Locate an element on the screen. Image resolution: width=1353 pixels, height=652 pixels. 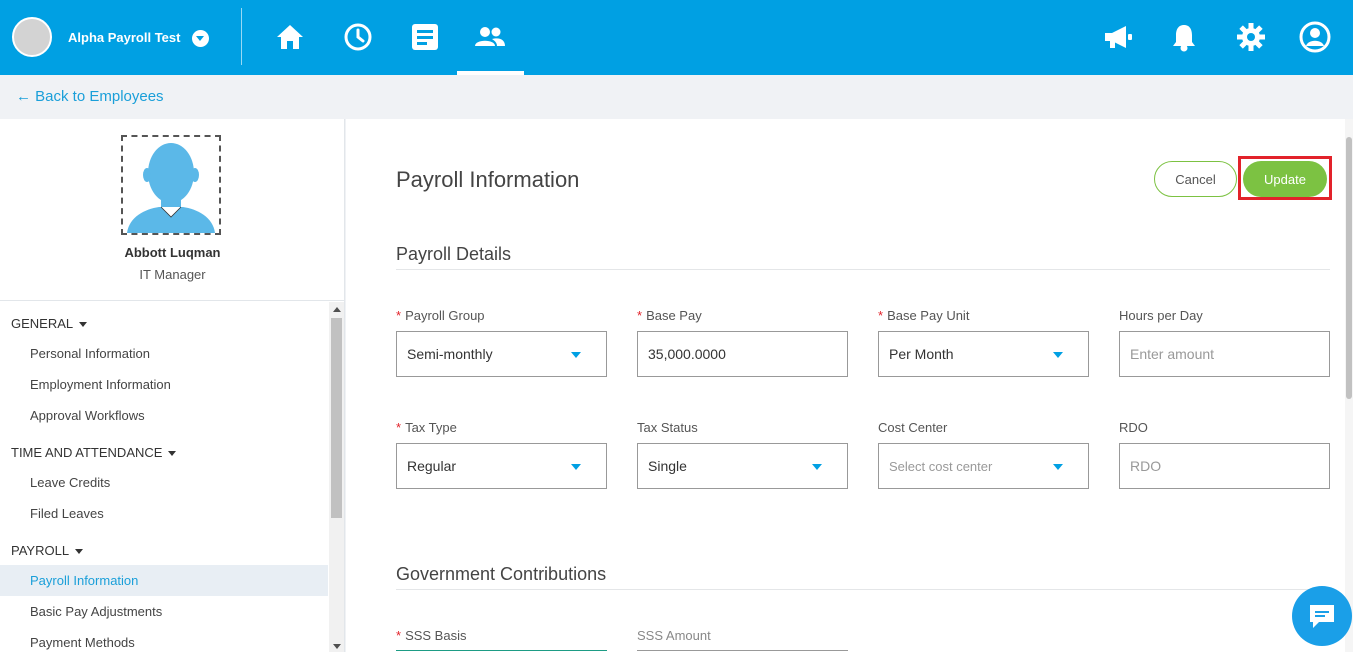
rdo-label: RDO is located at coordinates (1133, 427).